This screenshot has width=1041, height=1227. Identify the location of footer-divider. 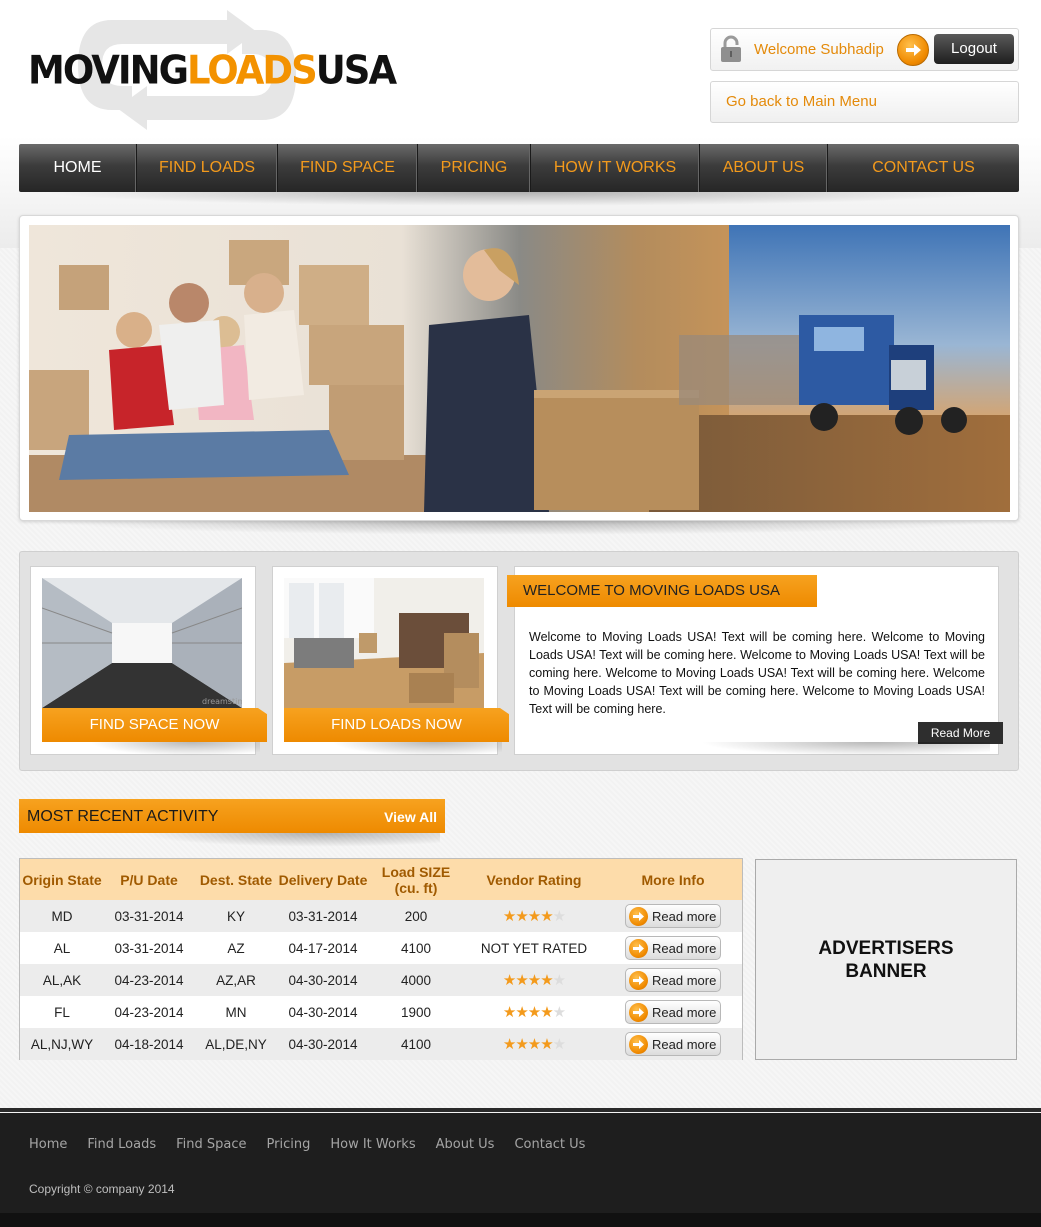
(520, 1110).